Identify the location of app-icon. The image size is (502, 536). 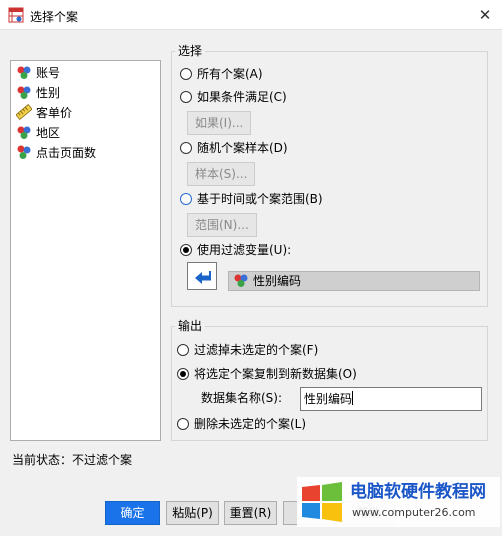
(16, 15).